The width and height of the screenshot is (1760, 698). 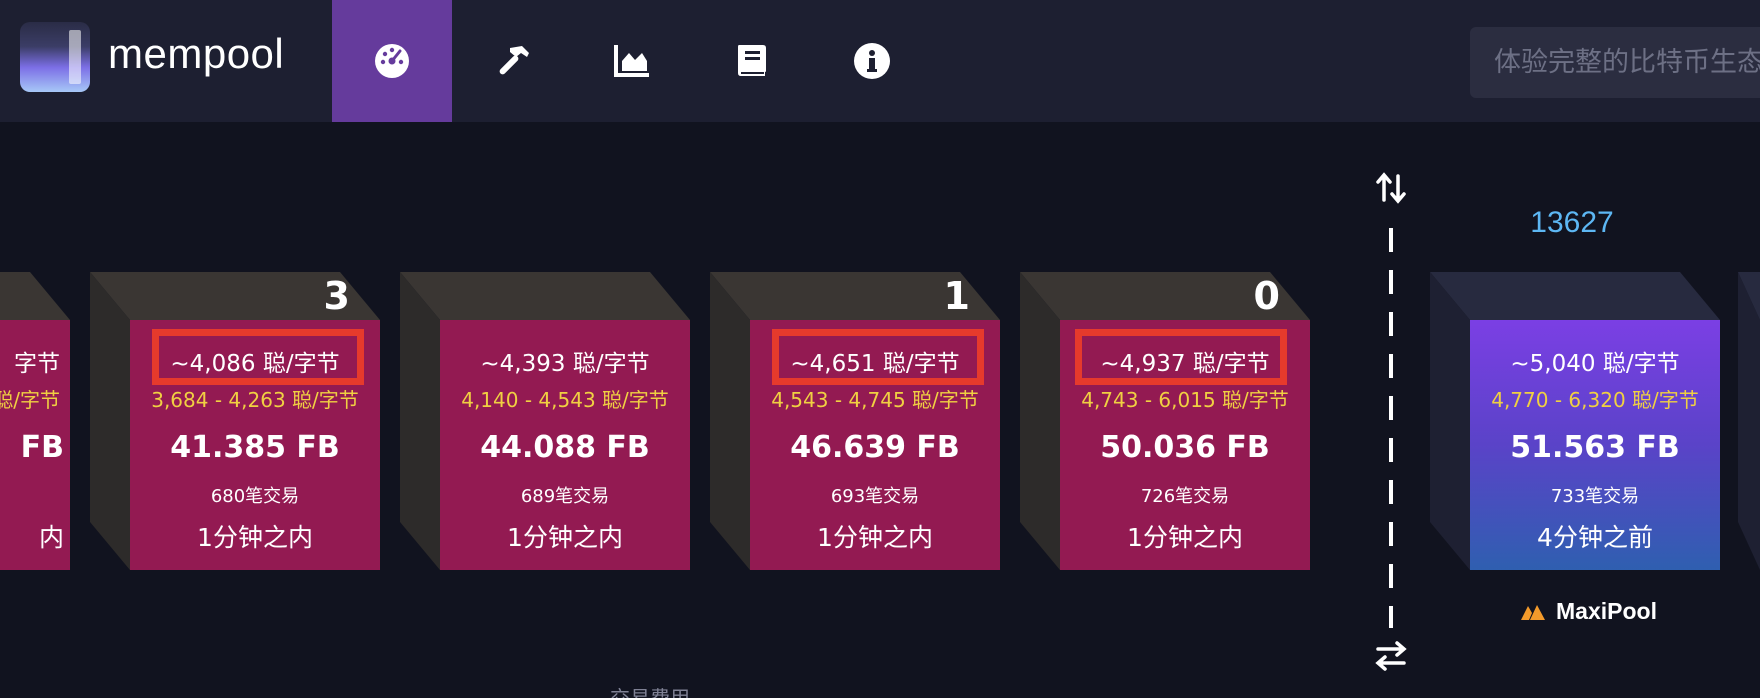 What do you see at coordinates (51, 537) in the screenshot?
I see `block-eta: 内` at bounding box center [51, 537].